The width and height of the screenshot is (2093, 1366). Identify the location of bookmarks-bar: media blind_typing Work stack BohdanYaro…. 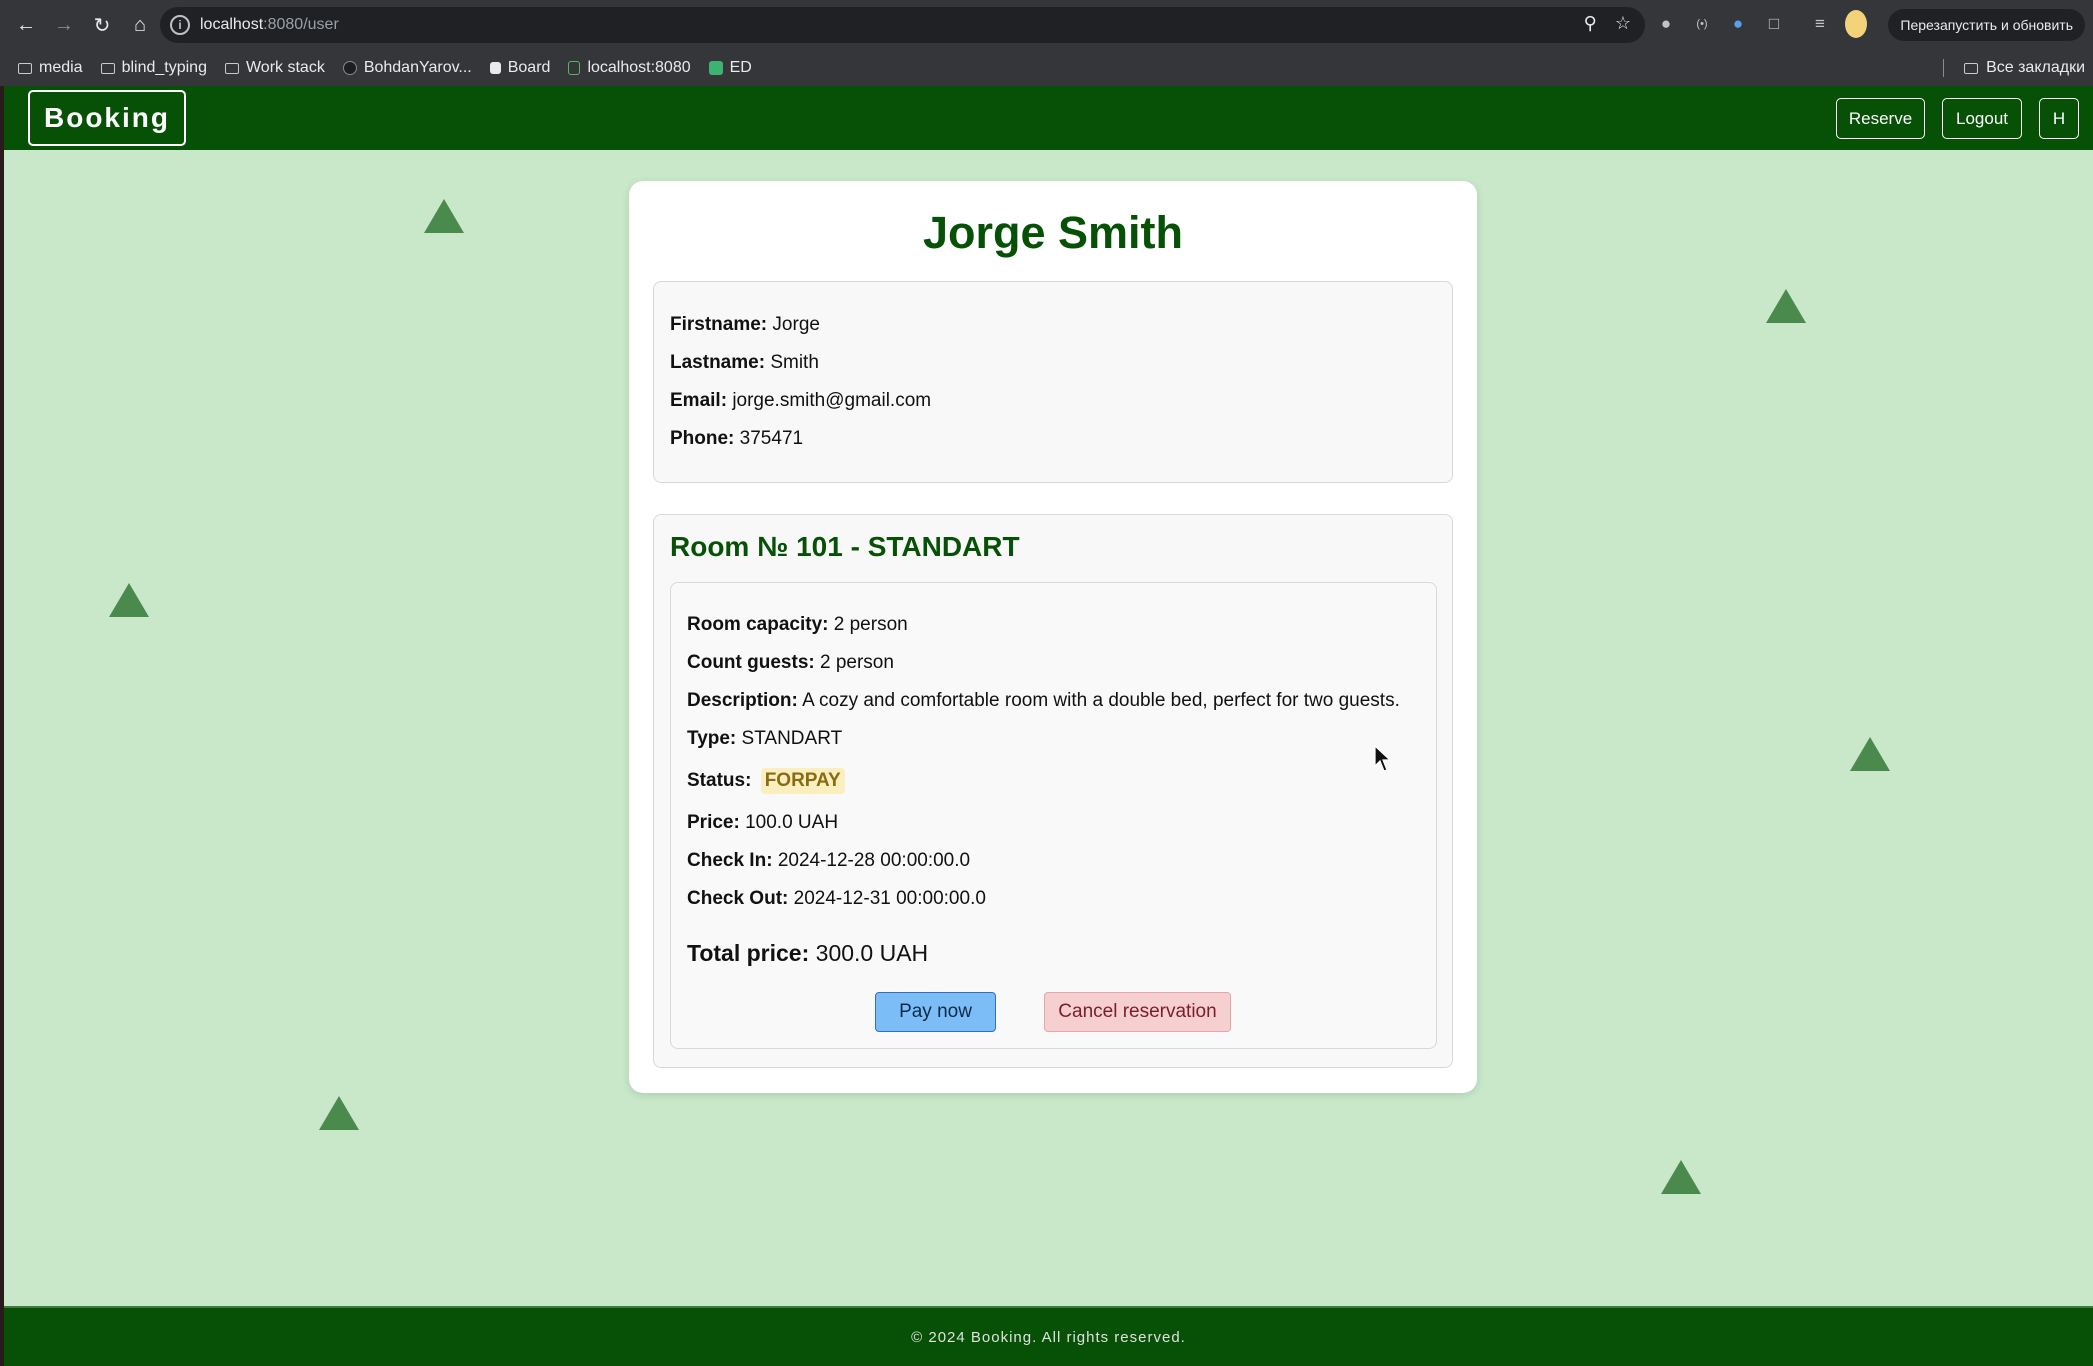
(1046, 68).